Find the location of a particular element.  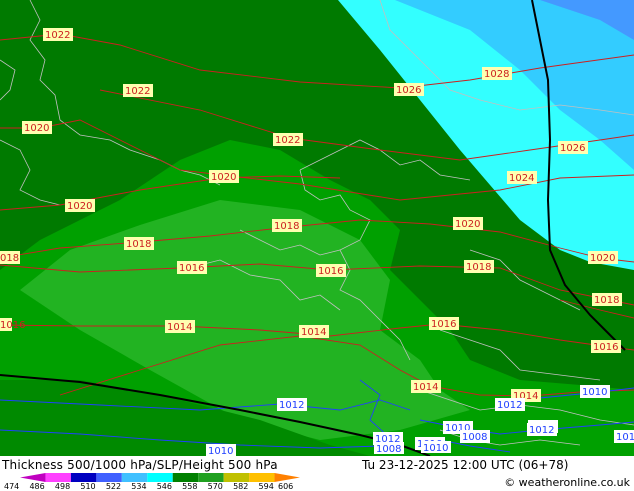

isobar-label: 1024 is located at coordinates (522, 177).